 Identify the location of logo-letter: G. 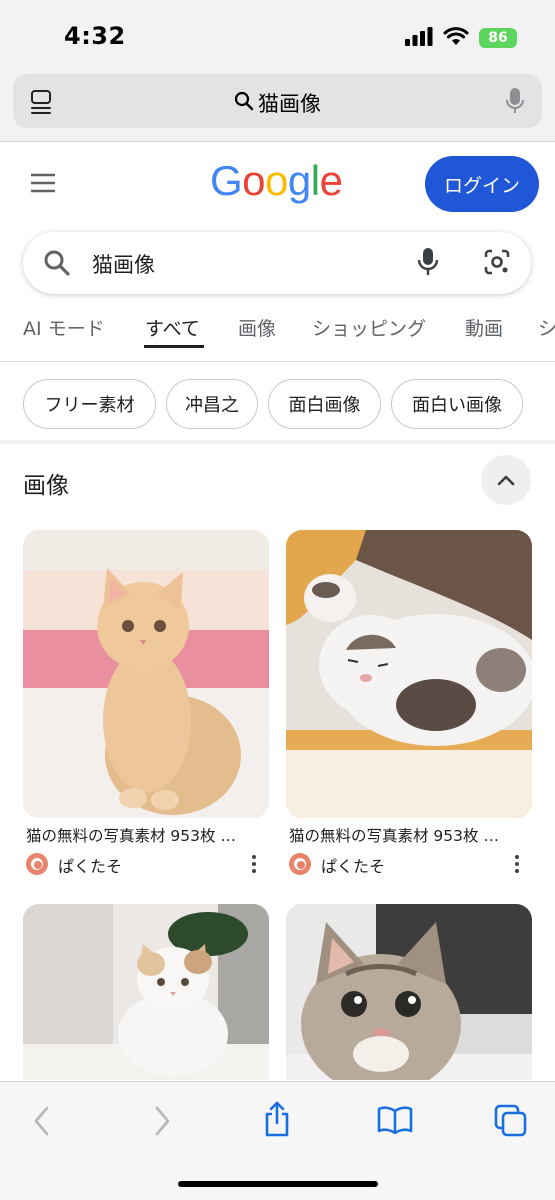
(226, 180).